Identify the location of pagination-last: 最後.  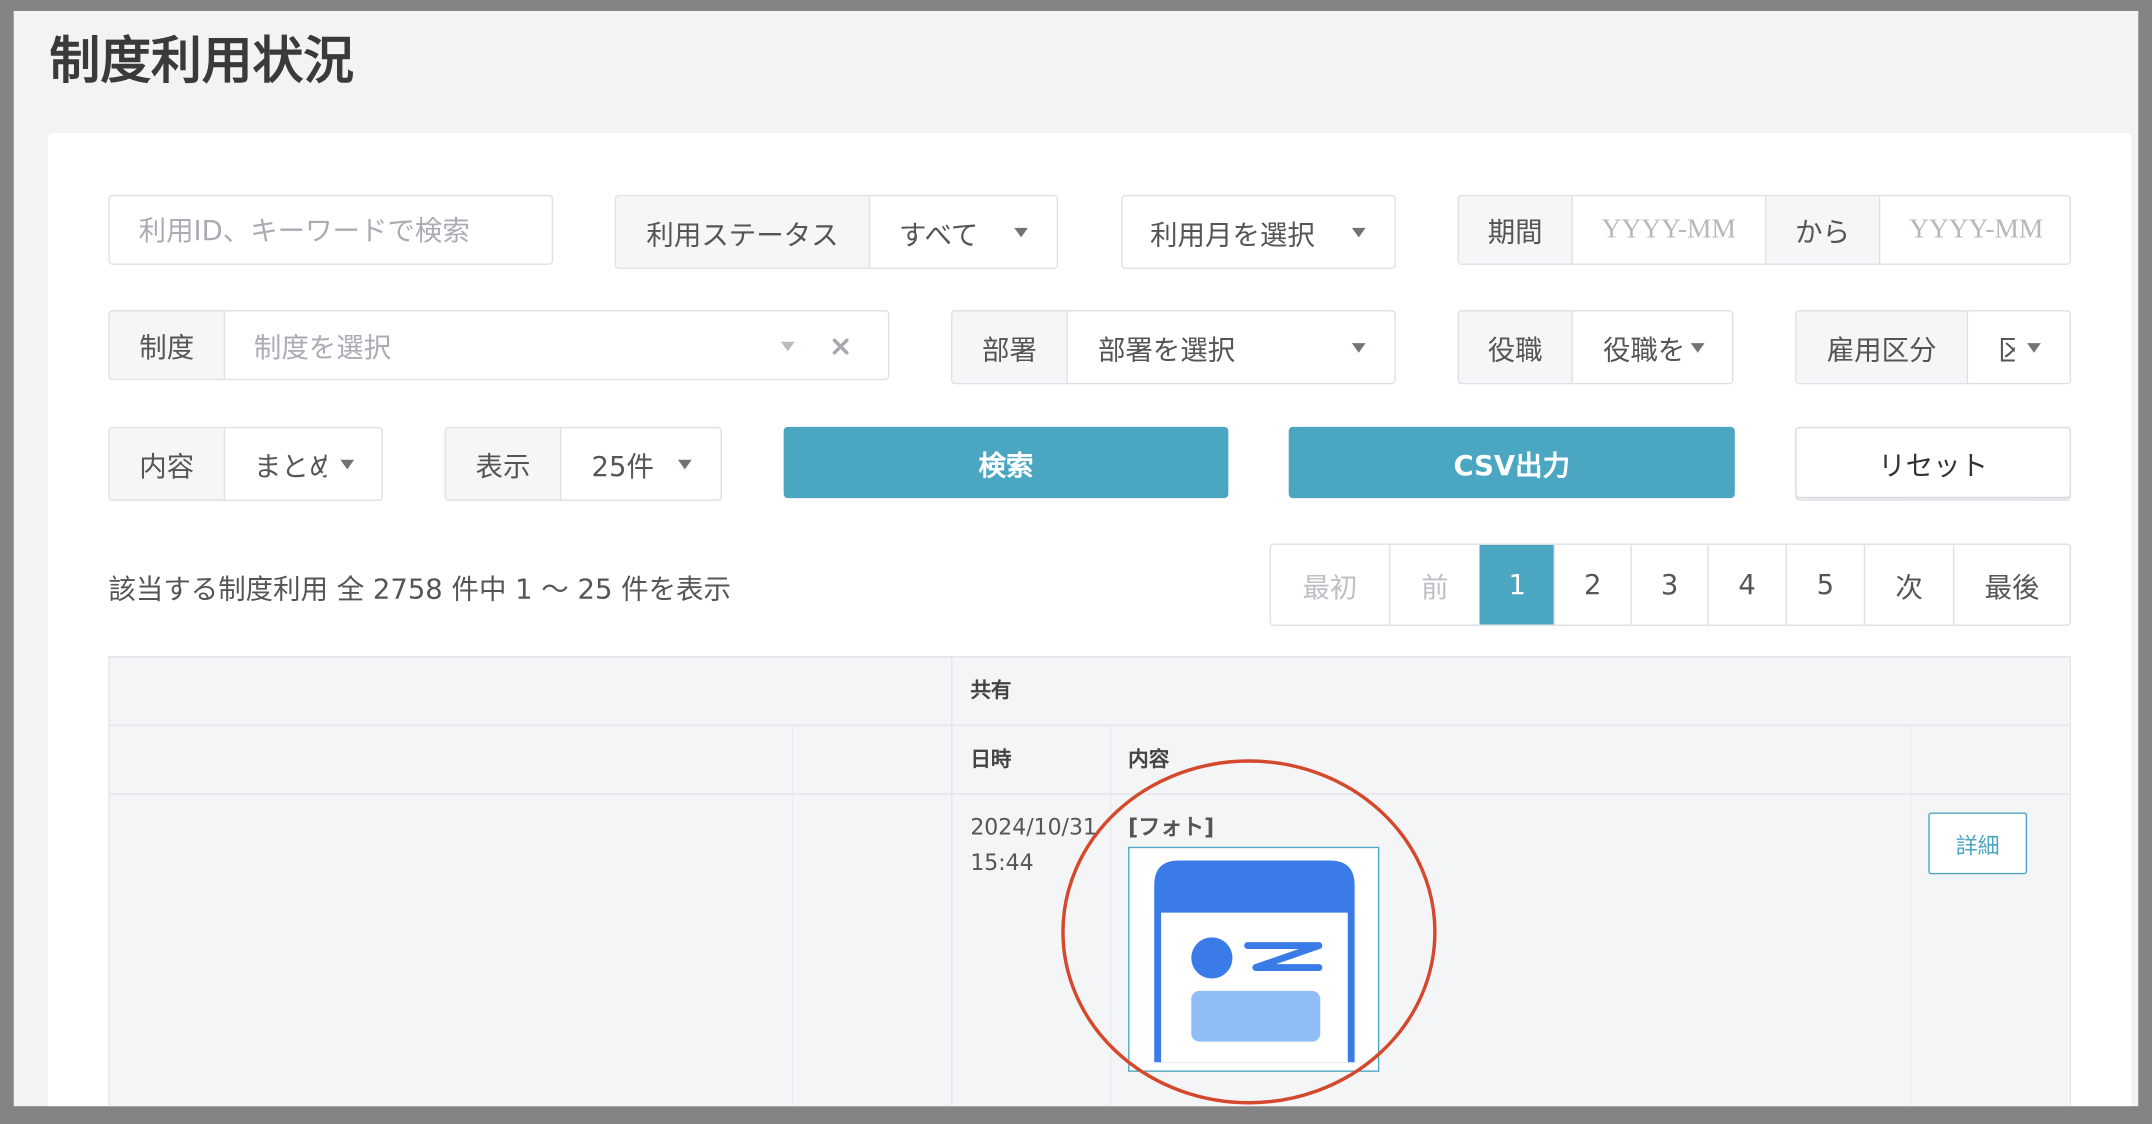
(2011, 584).